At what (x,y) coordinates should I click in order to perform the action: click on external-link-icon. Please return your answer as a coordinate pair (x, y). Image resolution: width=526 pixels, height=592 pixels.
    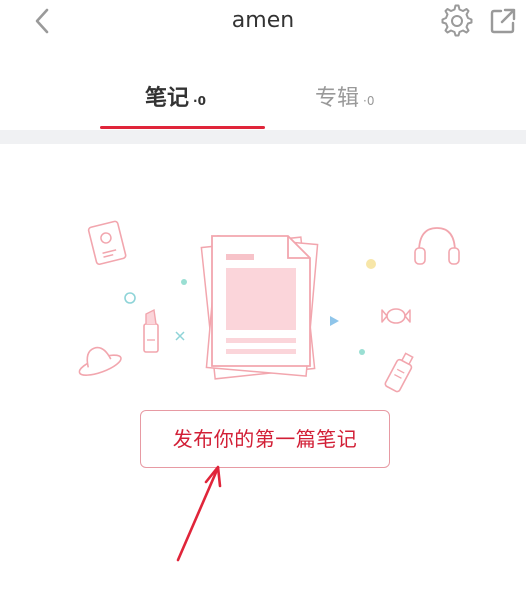
    Looking at the image, I should click on (503, 21).